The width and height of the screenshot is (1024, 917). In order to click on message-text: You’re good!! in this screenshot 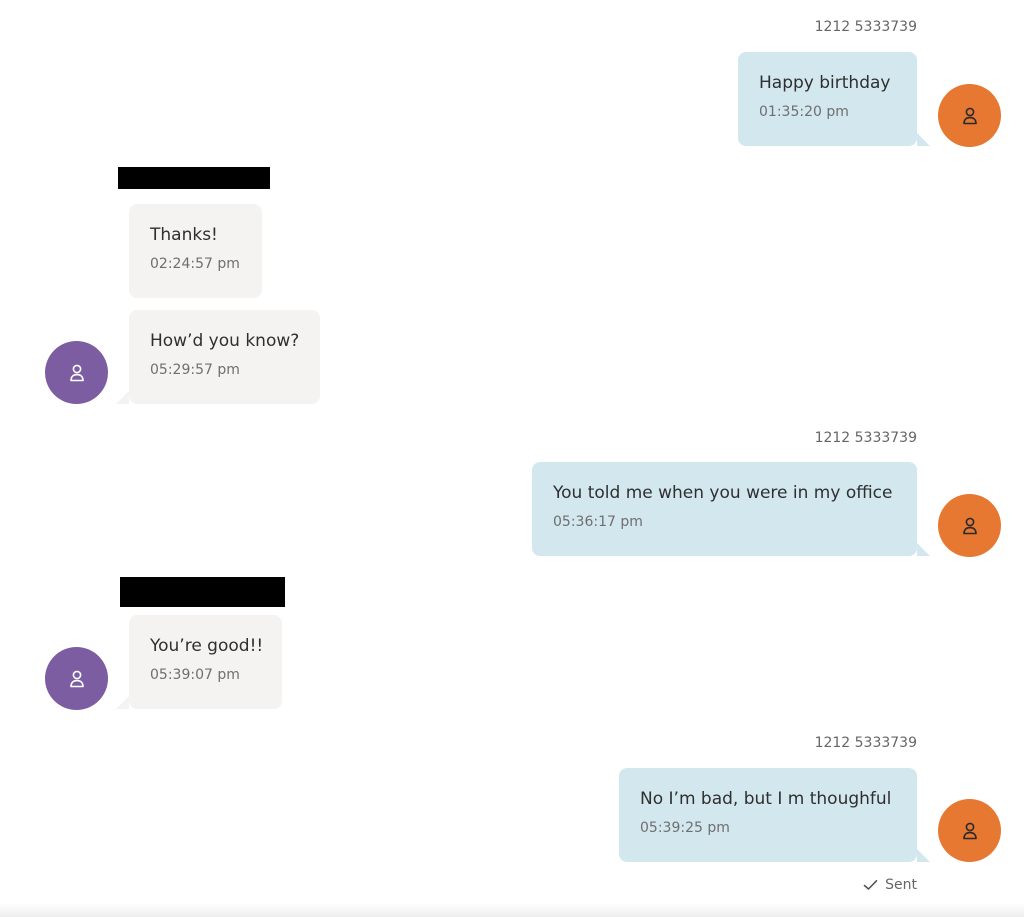, I will do `click(207, 646)`.